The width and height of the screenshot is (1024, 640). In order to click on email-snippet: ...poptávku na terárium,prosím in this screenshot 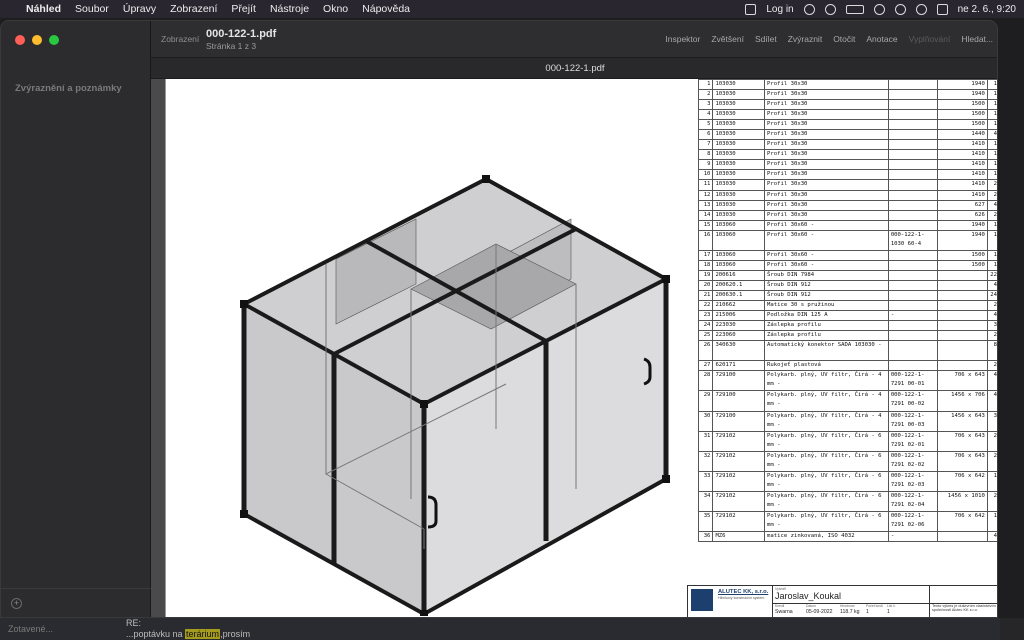, I will do `click(188, 634)`.